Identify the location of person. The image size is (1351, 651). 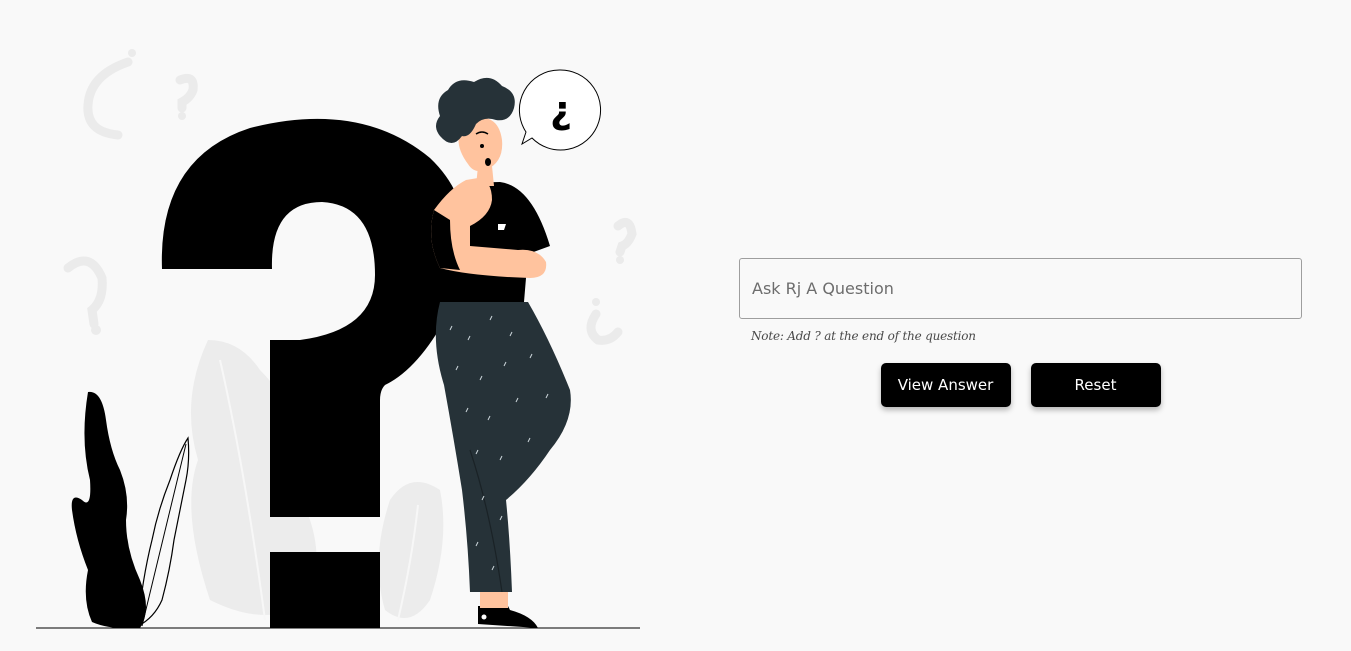
(498, 352).